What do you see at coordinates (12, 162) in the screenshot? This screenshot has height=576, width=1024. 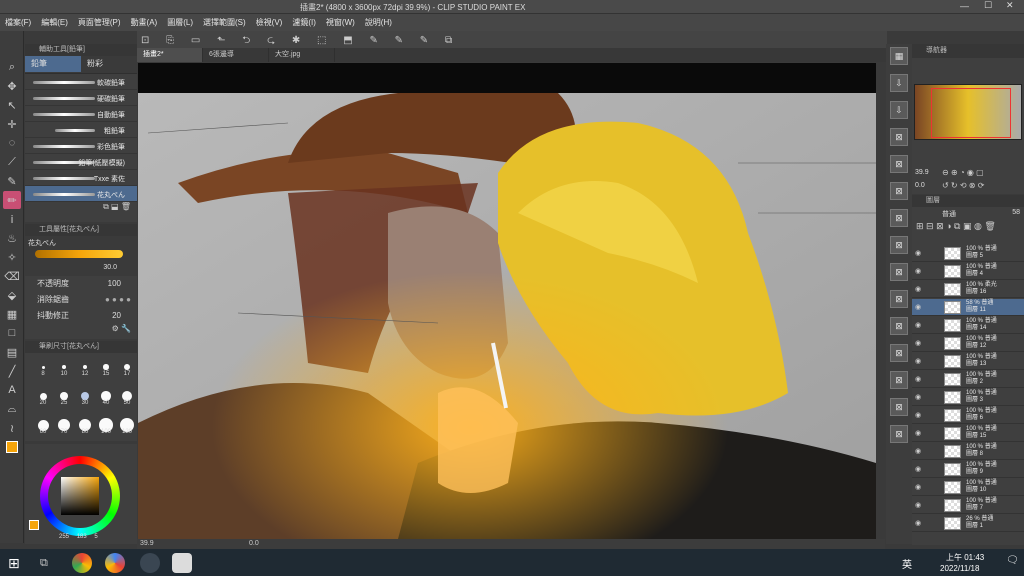 I see `eyedropper-tool-icon: ⟋` at bounding box center [12, 162].